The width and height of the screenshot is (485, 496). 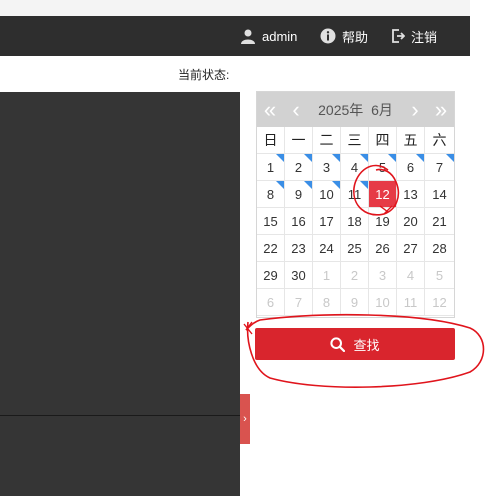 I want to click on user-icon, so click(x=248, y=36).